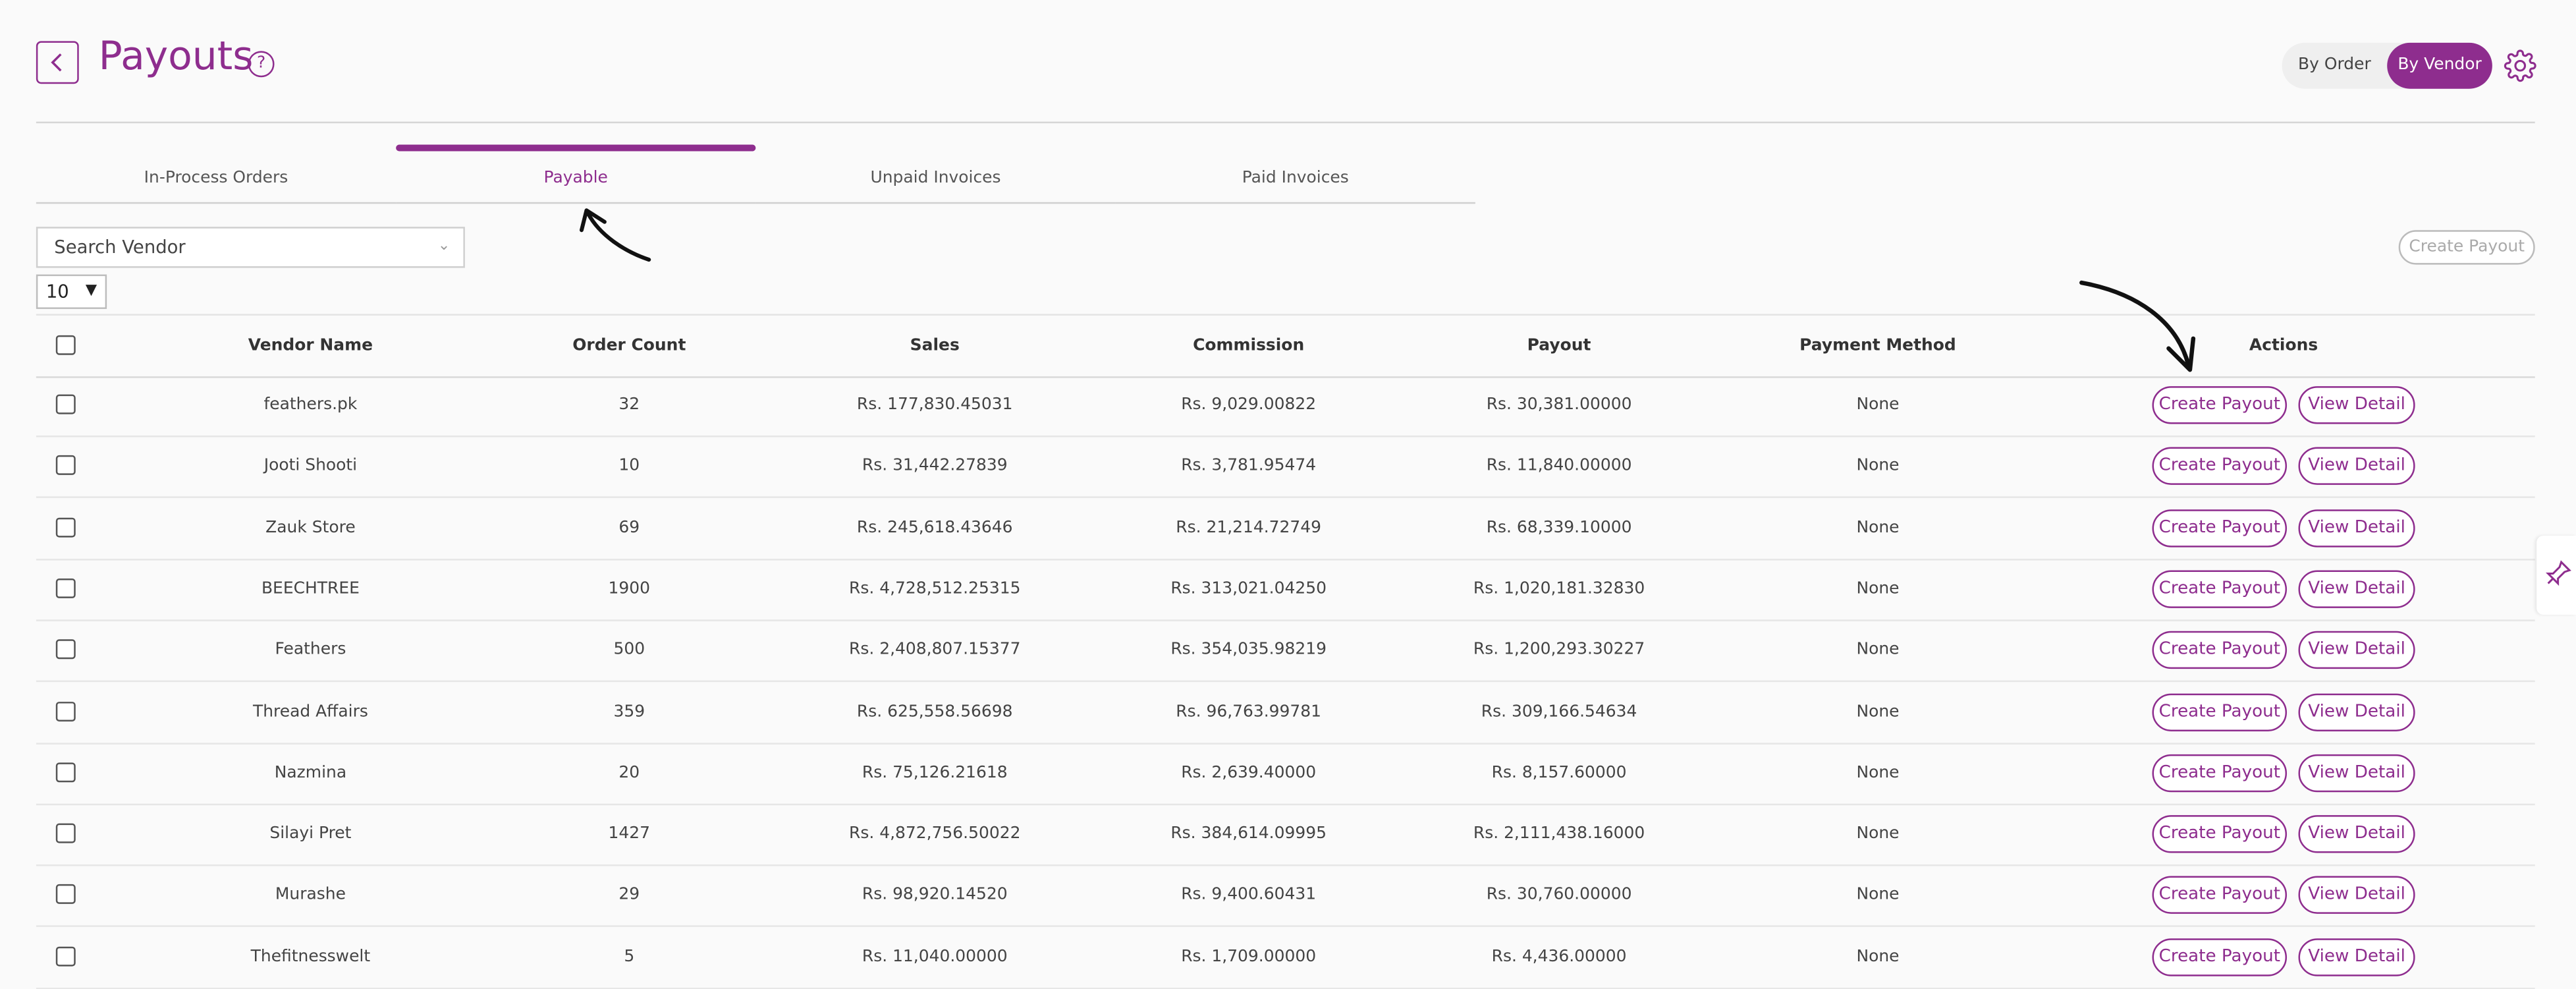  Describe the element at coordinates (629, 773) in the screenshot. I see `cell-order-count: 20` at that location.